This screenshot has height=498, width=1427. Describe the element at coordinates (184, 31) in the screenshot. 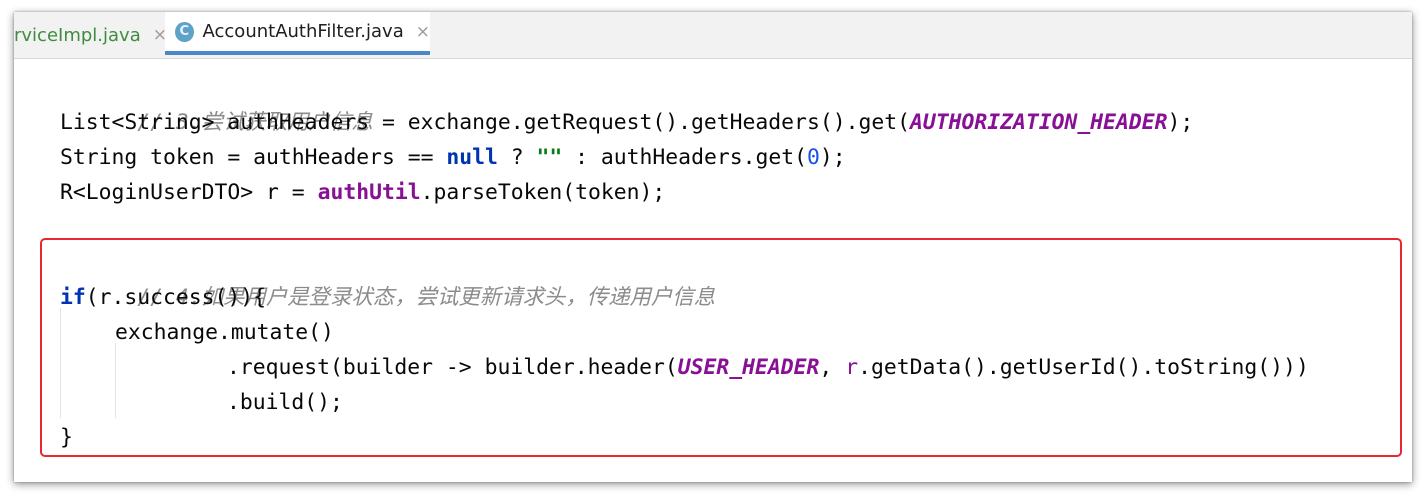

I see `java-class-icon: C` at that location.